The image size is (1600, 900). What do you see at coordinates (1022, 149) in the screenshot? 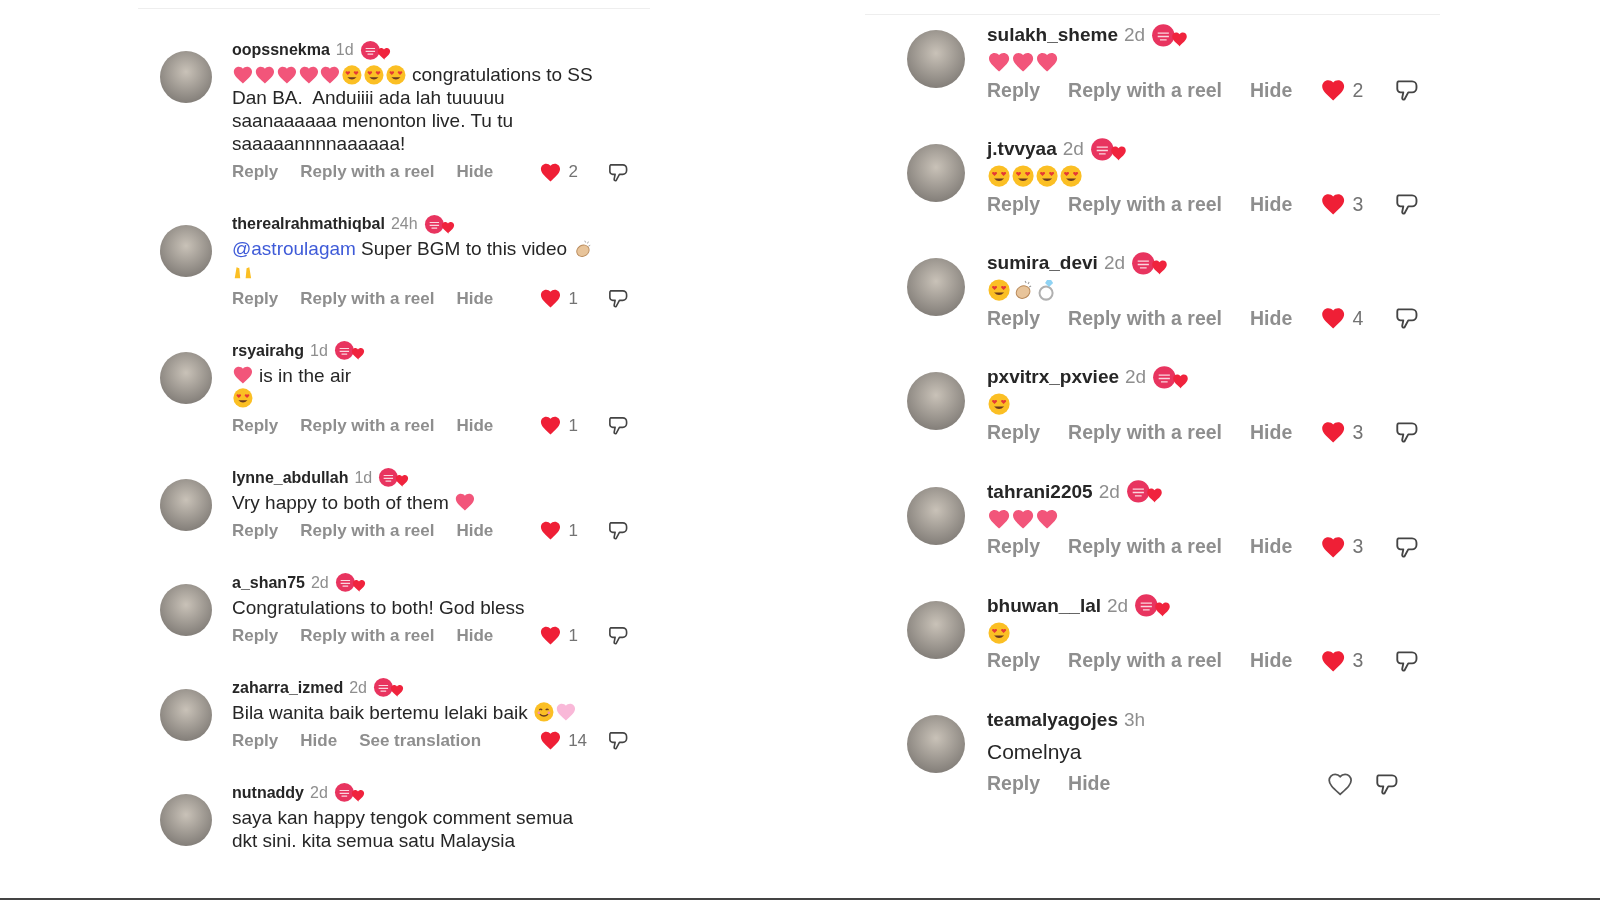
I see `username: j.tvvyaa` at bounding box center [1022, 149].